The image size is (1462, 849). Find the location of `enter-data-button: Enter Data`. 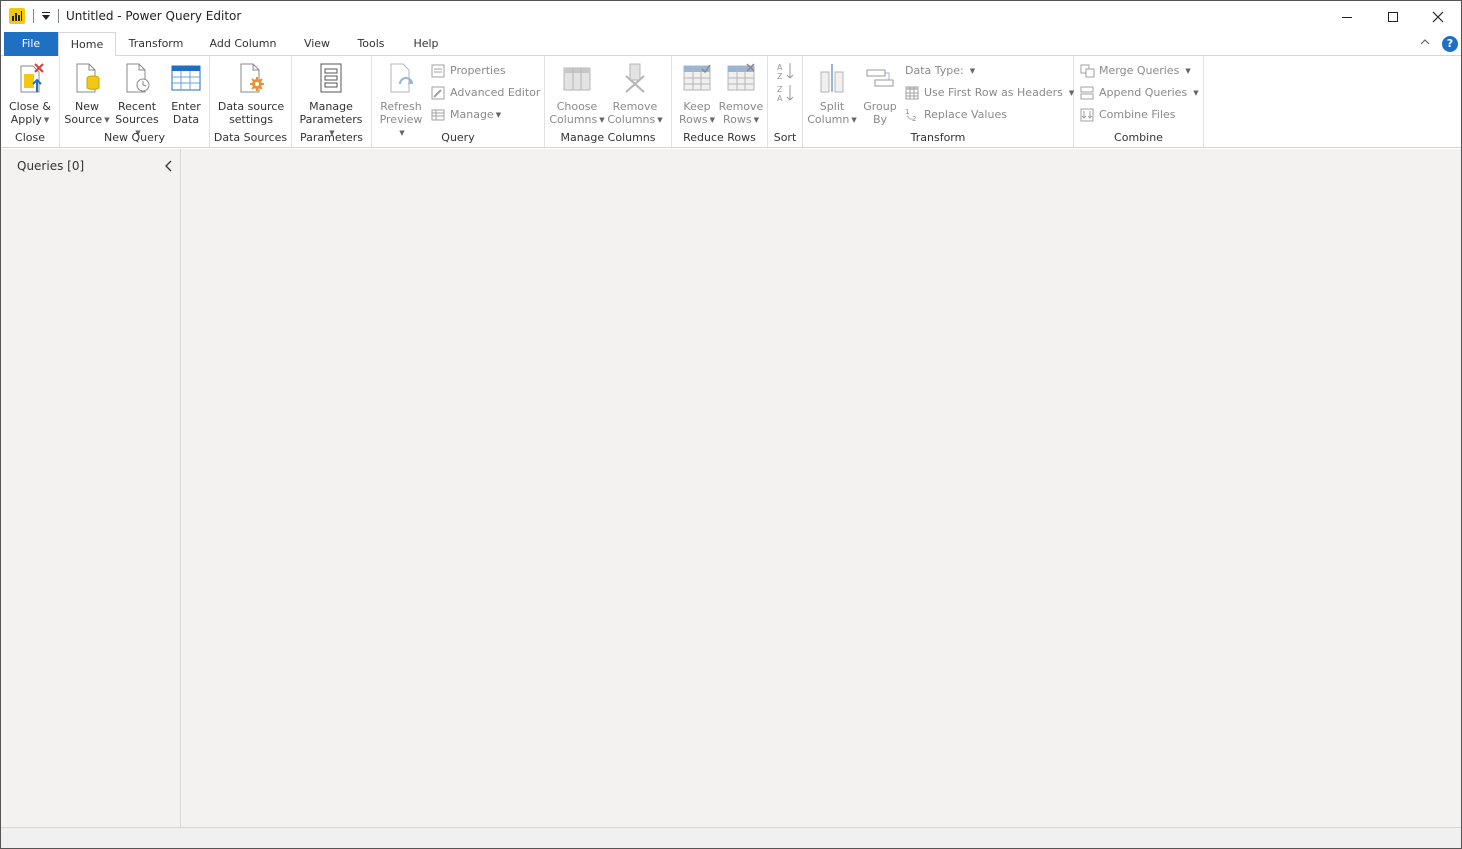

enter-data-button: Enter Data is located at coordinates (186, 94).